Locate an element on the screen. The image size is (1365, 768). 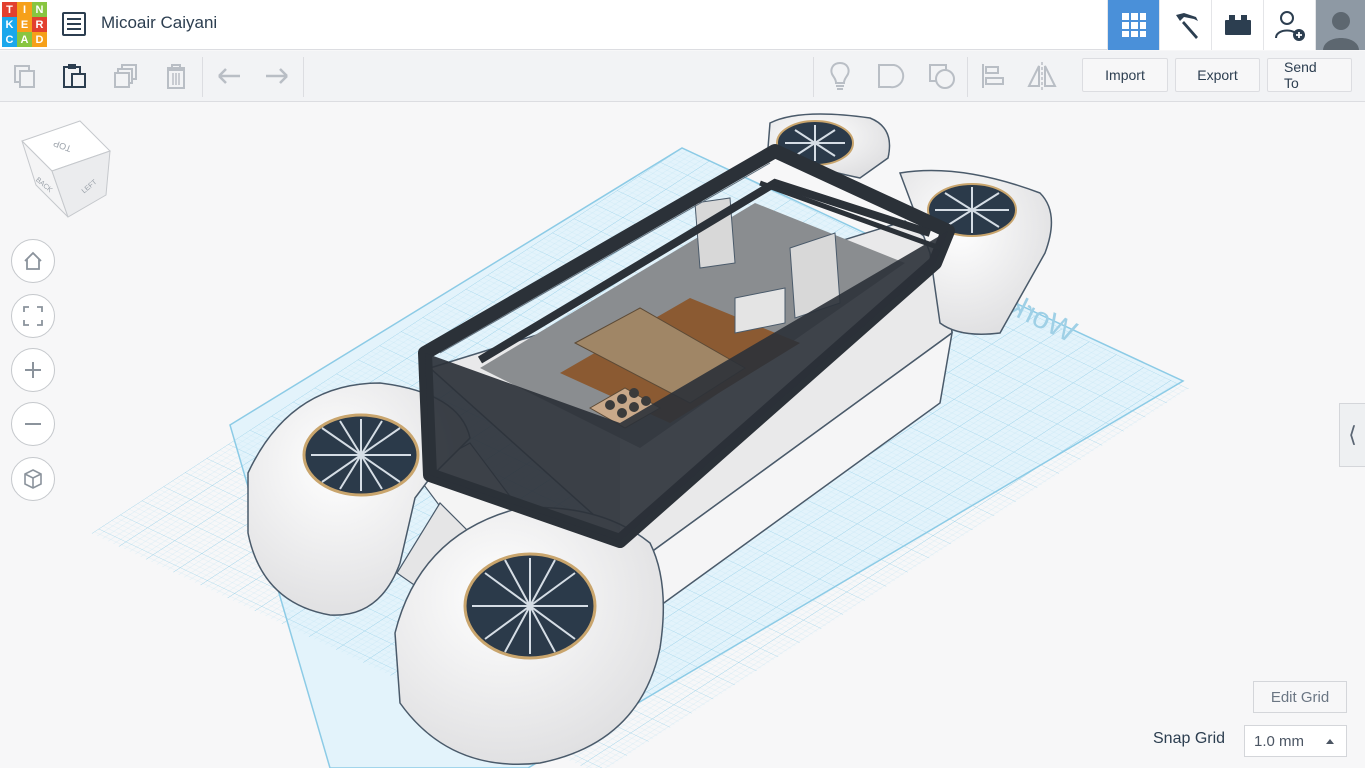
delete-button is located at coordinates (176, 76).